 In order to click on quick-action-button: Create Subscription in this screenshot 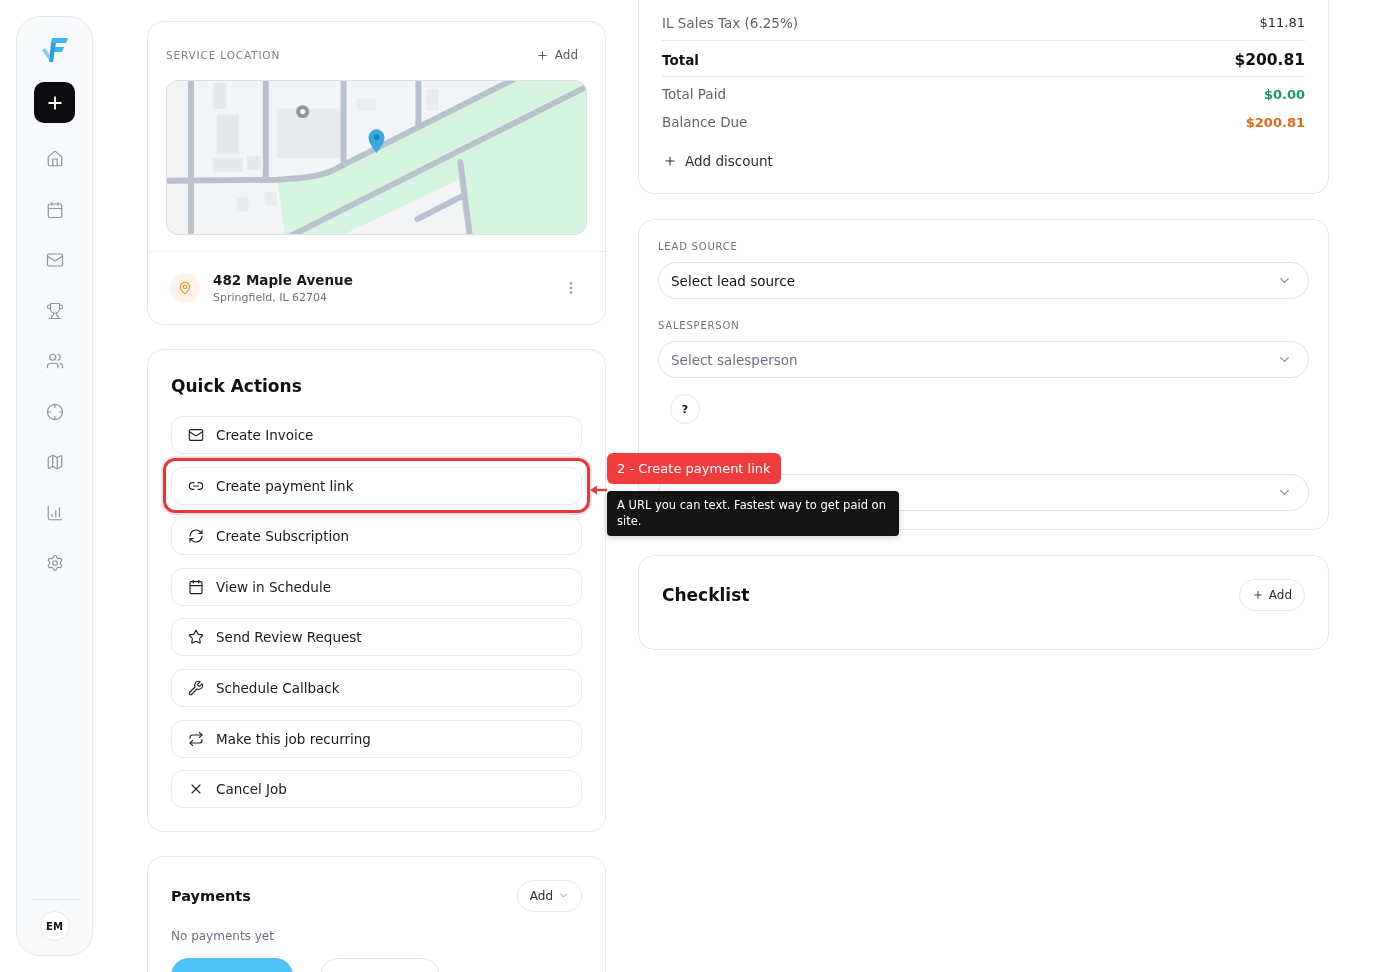, I will do `click(376, 536)`.